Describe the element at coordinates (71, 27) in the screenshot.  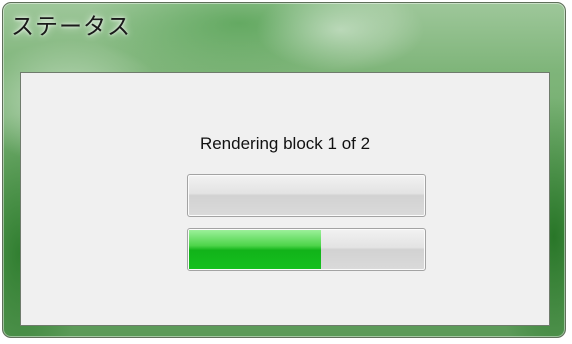
I see `window-title: ステータス` at that location.